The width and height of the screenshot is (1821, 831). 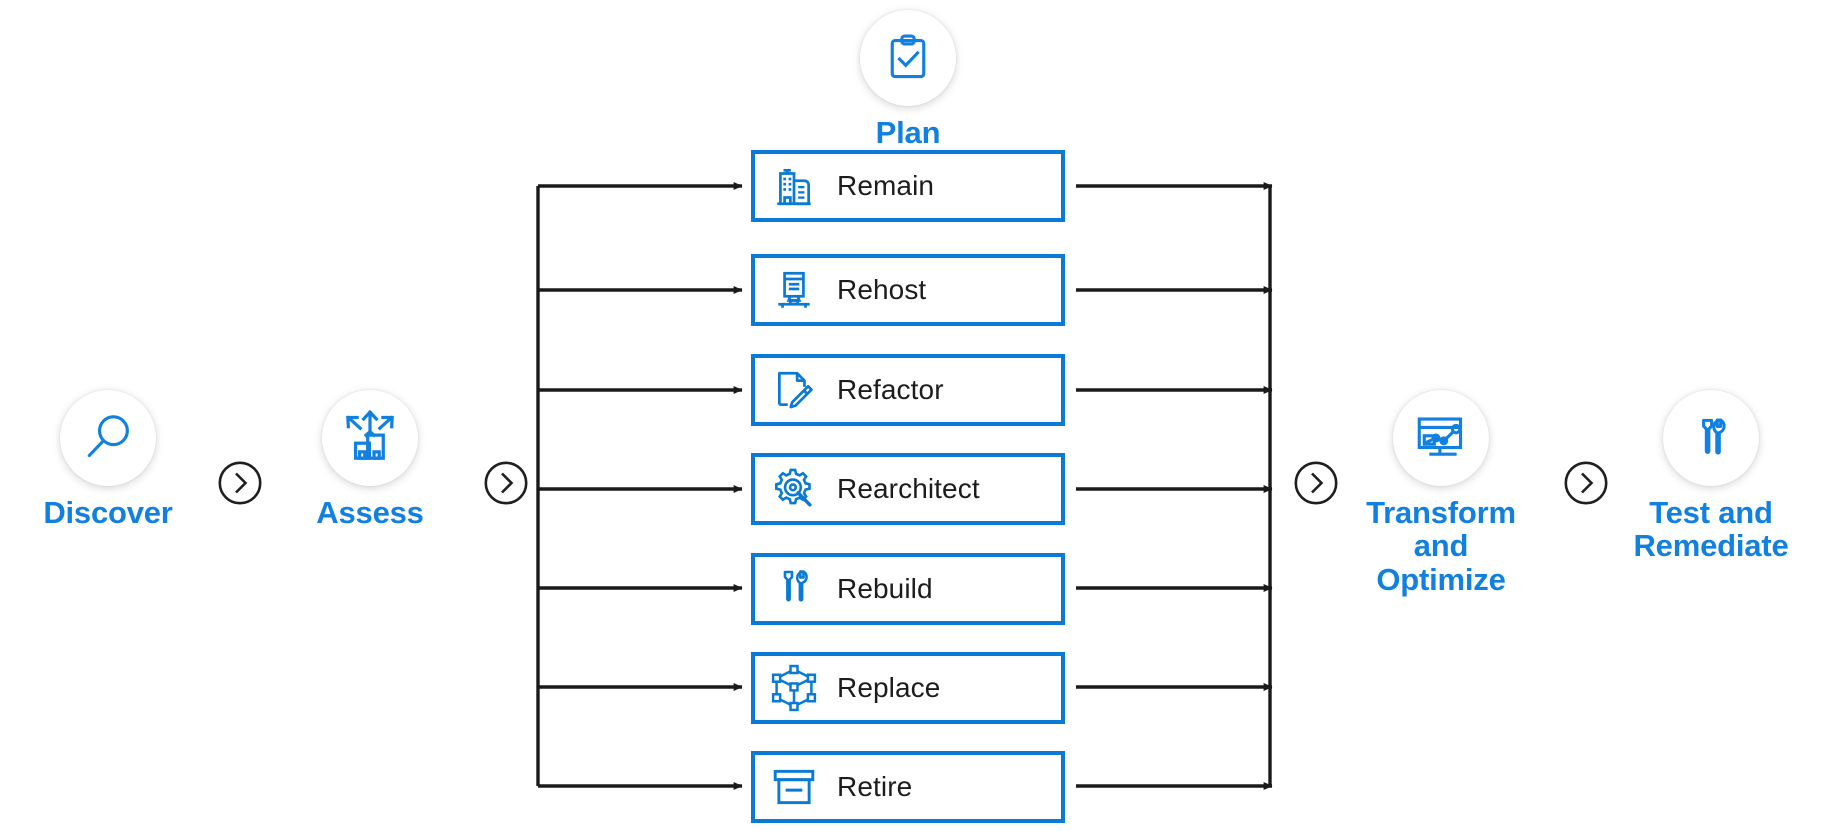 What do you see at coordinates (1441, 493) in the screenshot?
I see `phase-transform-and-optimize: Transform and Optimize` at bounding box center [1441, 493].